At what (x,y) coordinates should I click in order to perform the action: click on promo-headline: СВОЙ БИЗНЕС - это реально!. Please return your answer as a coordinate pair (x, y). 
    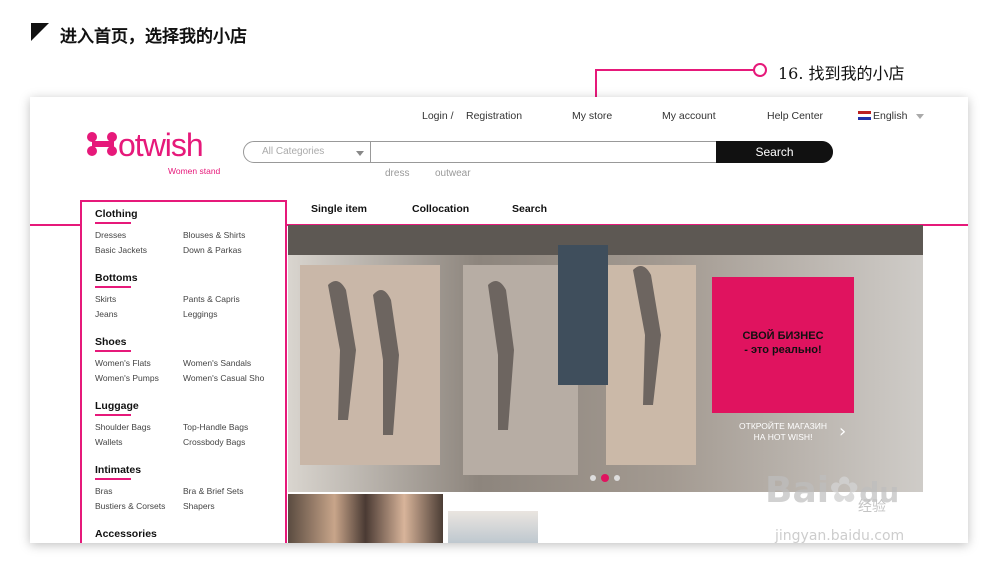
    Looking at the image, I should click on (783, 343).